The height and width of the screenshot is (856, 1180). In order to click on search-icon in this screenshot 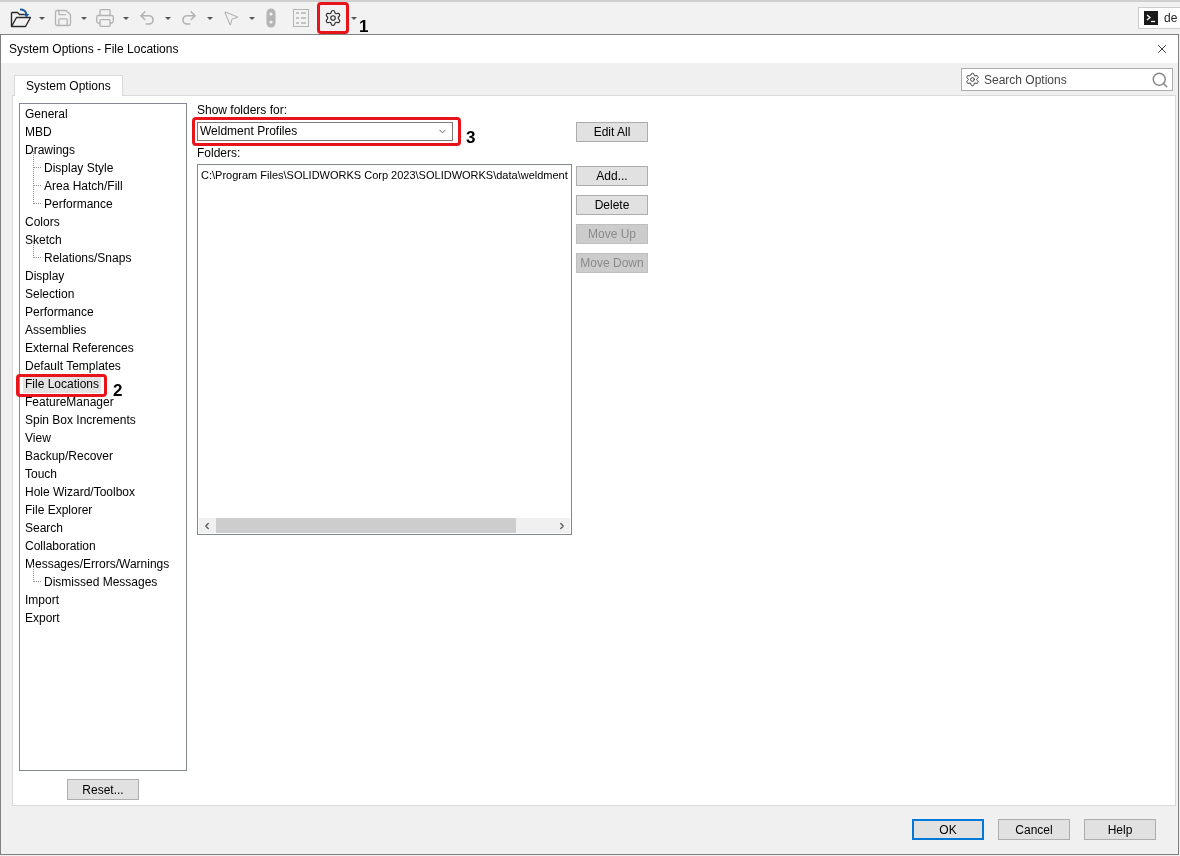, I will do `click(1160, 79)`.